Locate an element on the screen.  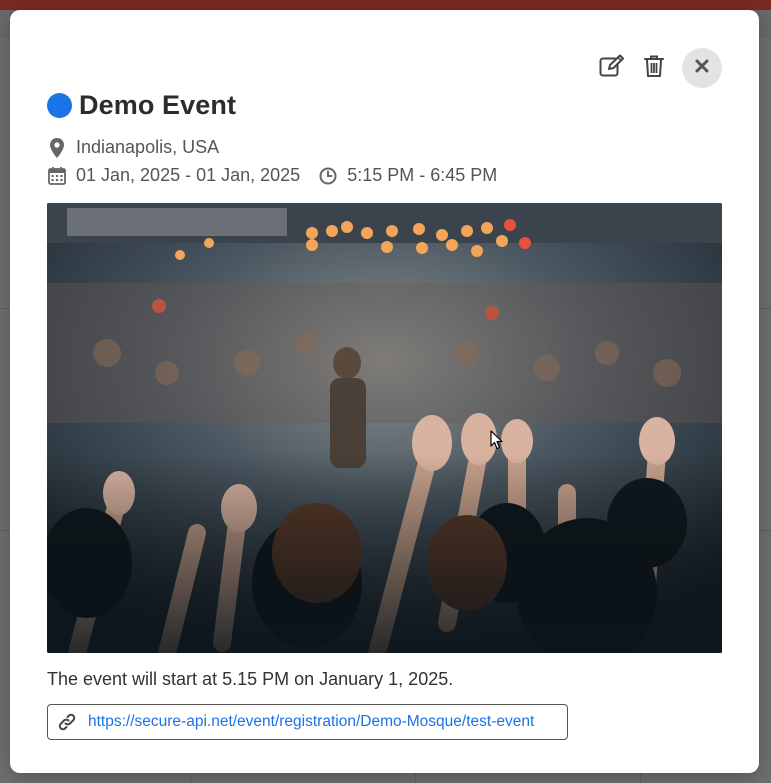
background-header-bar is located at coordinates (385, 5).